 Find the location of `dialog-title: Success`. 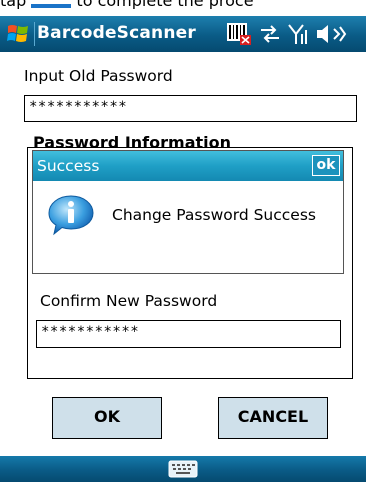

dialog-title: Success is located at coordinates (68, 166).